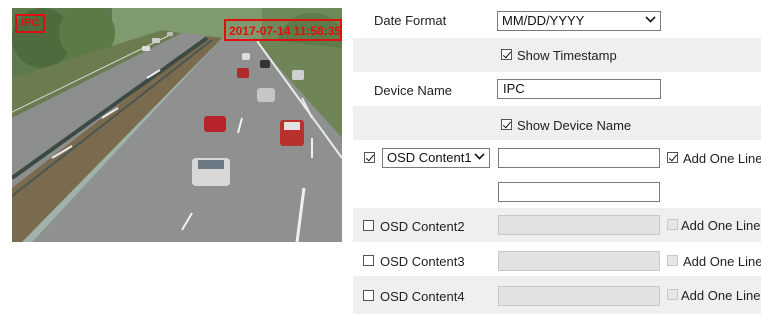 The height and width of the screenshot is (314, 761). Describe the element at coordinates (672, 157) in the screenshot. I see `osd-content1-add-line-checkbox` at that location.